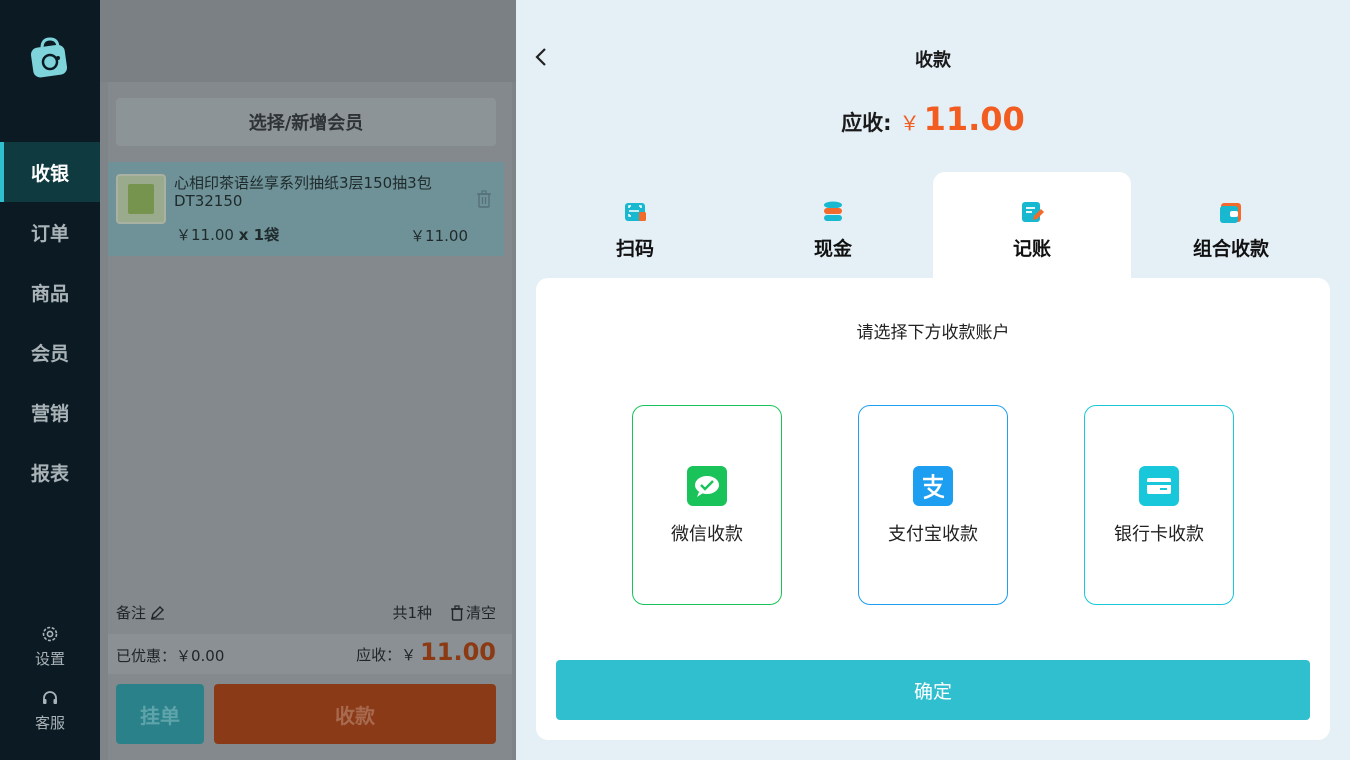  What do you see at coordinates (635, 212) in the screenshot?
I see `scan-icon` at bounding box center [635, 212].